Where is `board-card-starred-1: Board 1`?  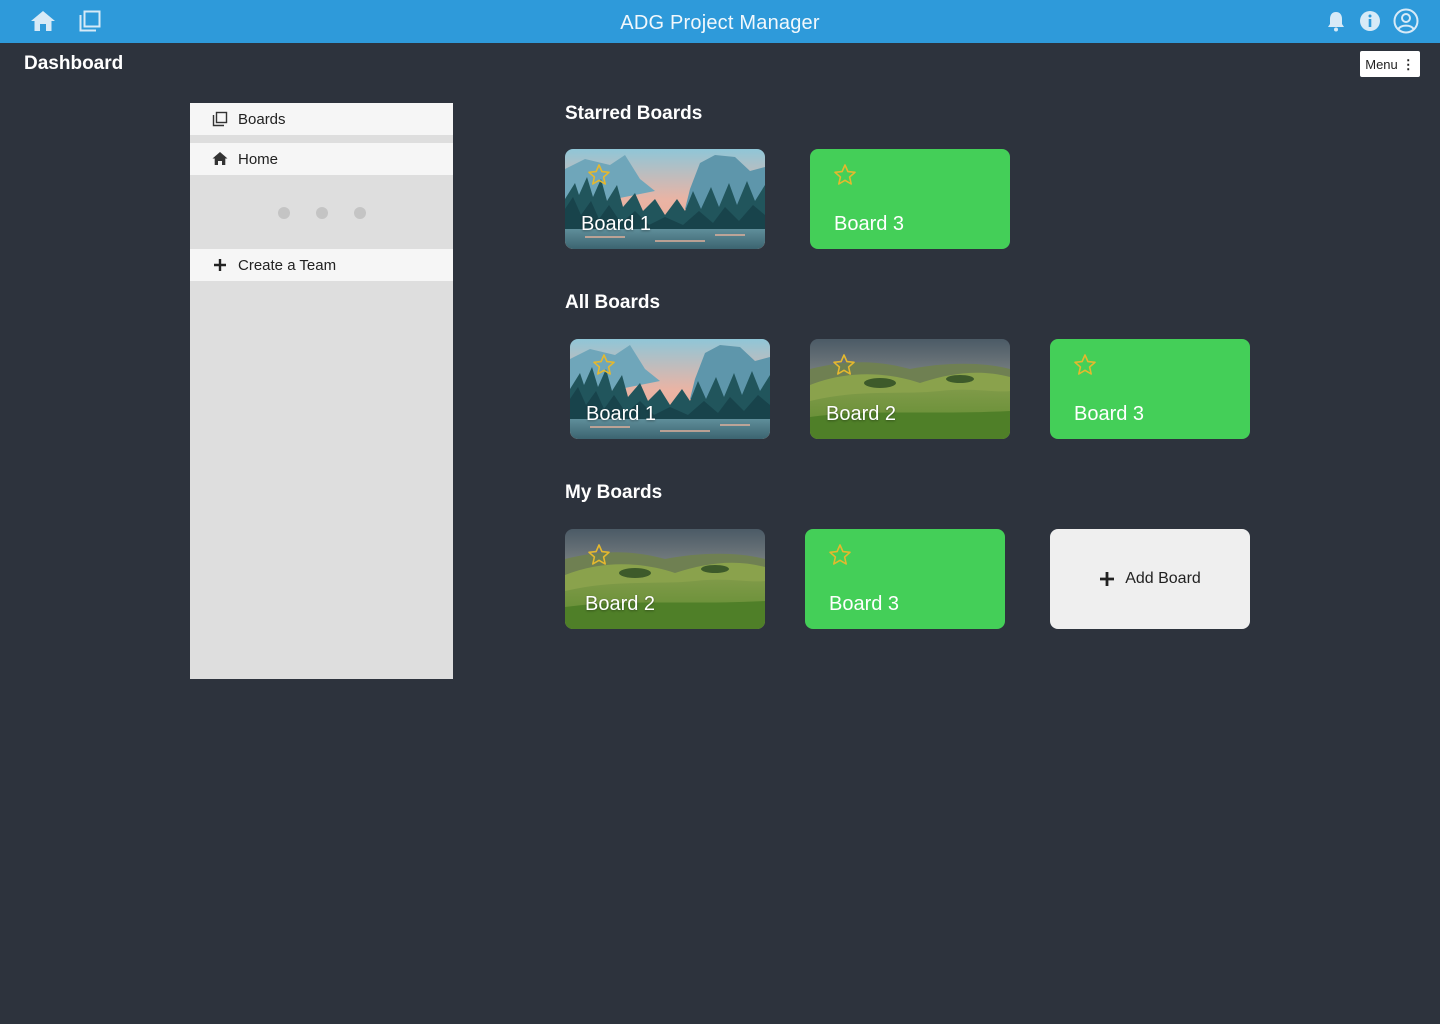 board-card-starred-1: Board 1 is located at coordinates (665, 199).